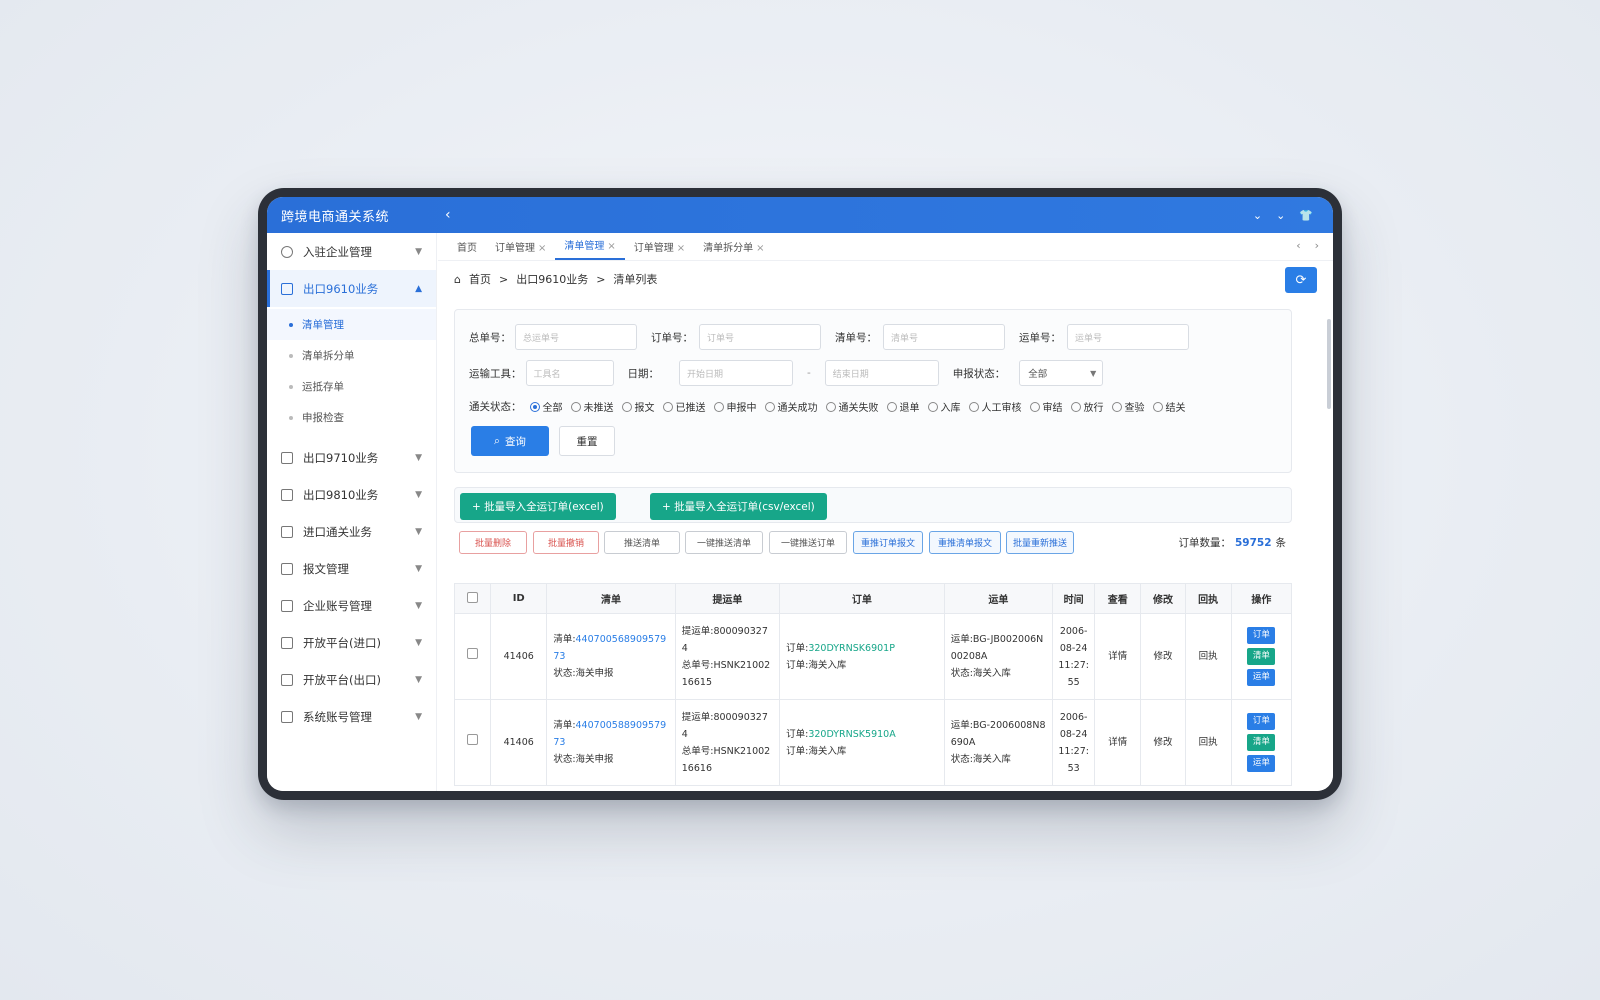 The height and width of the screenshot is (1000, 1600). What do you see at coordinates (808, 542) in the screenshot?
I see `one-click-push-order-button: 一键推送订单` at bounding box center [808, 542].